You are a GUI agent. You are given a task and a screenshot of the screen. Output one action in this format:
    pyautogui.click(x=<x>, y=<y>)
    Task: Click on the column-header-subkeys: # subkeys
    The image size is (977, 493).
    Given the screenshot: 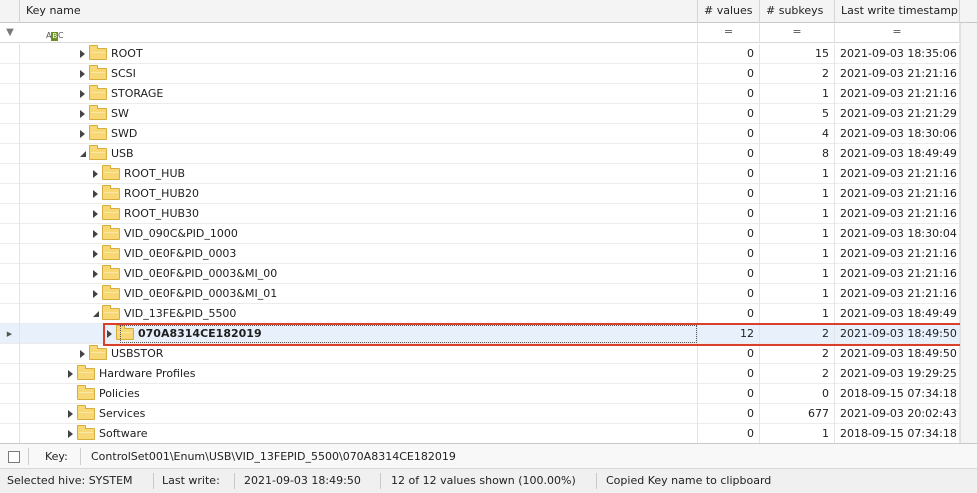 What is the action you would take?
    pyautogui.click(x=797, y=11)
    